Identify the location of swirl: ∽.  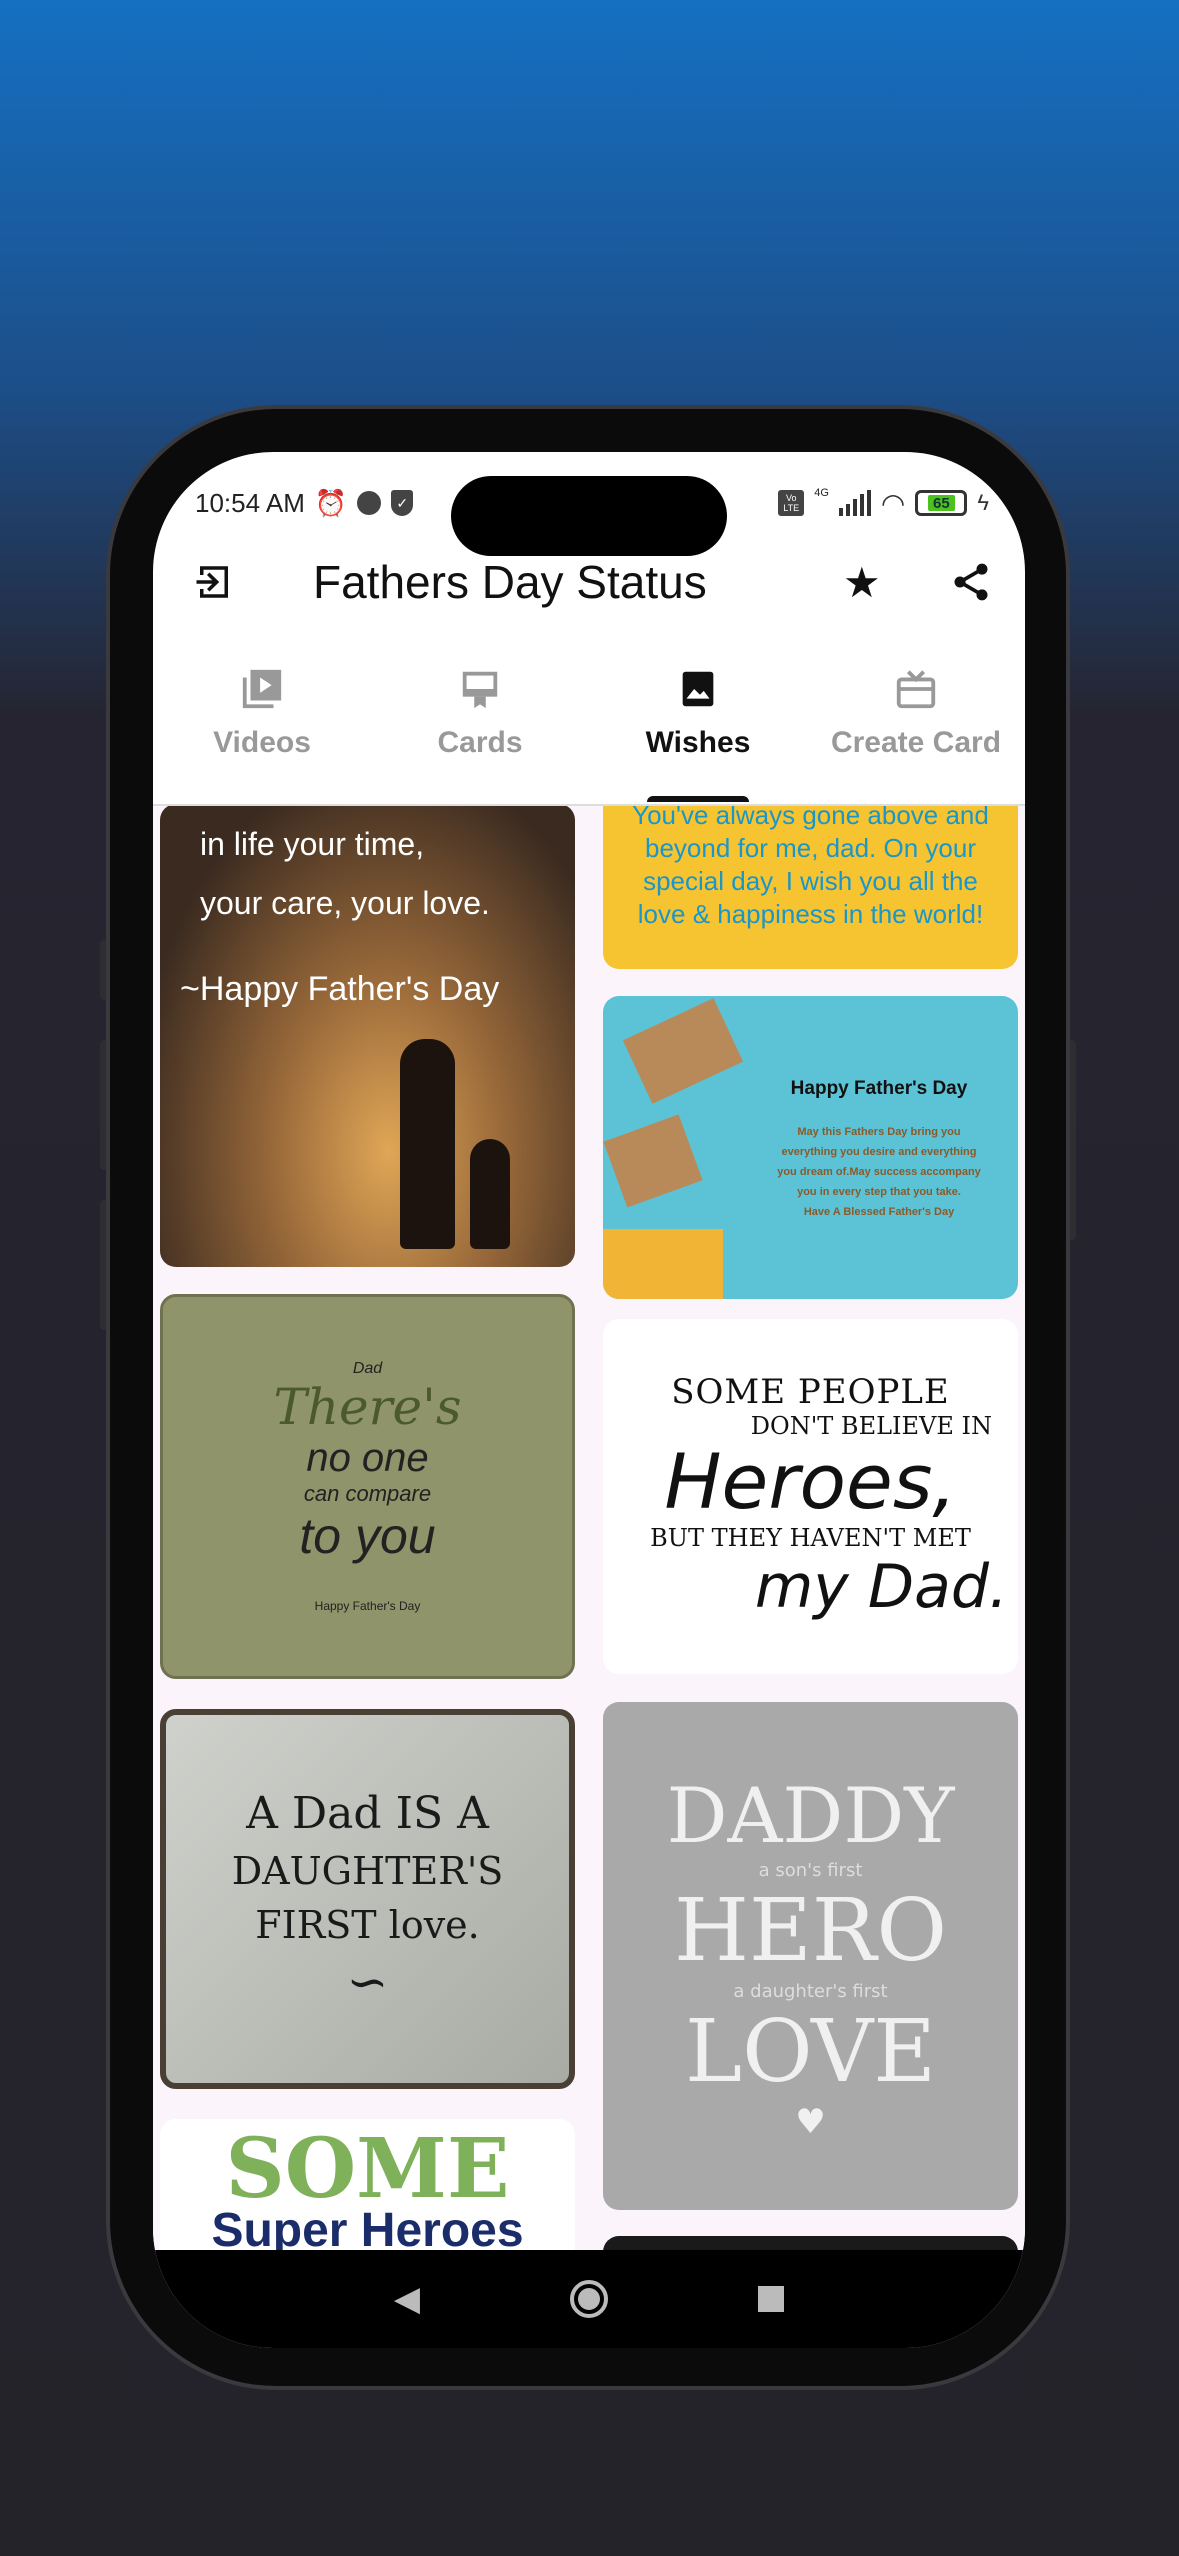
(367, 1981).